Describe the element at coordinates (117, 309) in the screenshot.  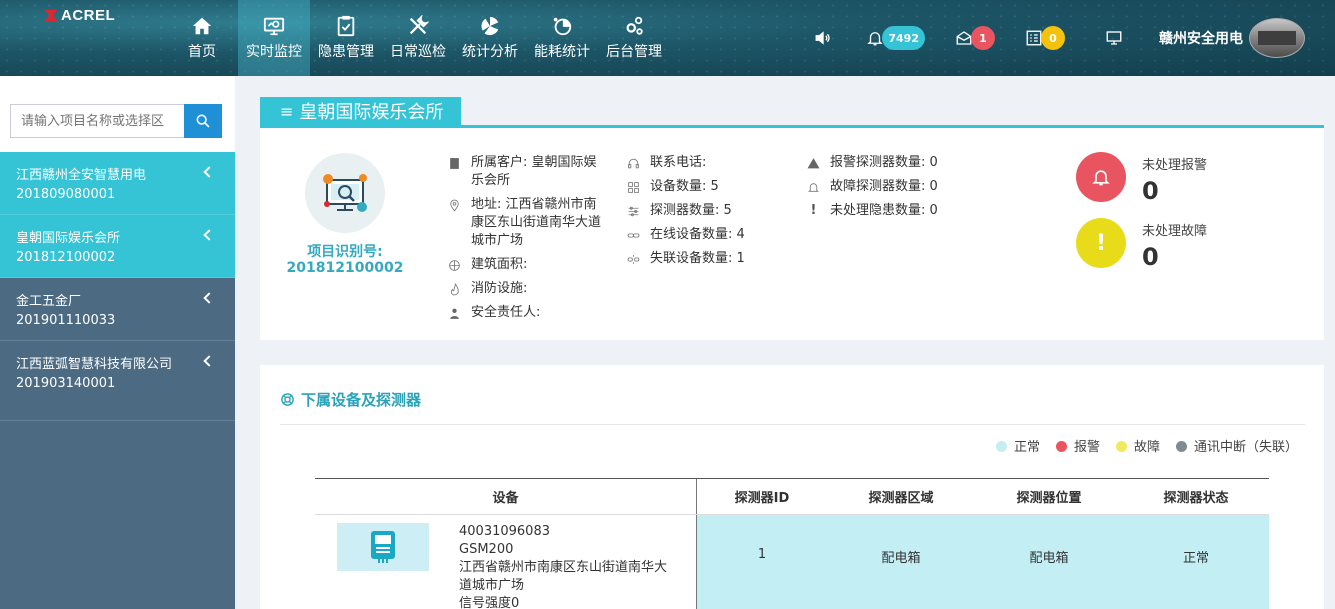
I see `sidebar-project-item: 金工五金厂 201901110033` at that location.